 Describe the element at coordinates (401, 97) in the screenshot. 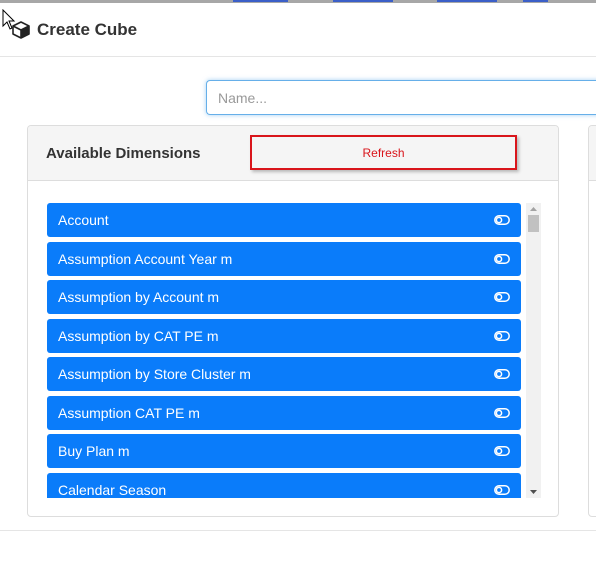

I see `name-input` at that location.